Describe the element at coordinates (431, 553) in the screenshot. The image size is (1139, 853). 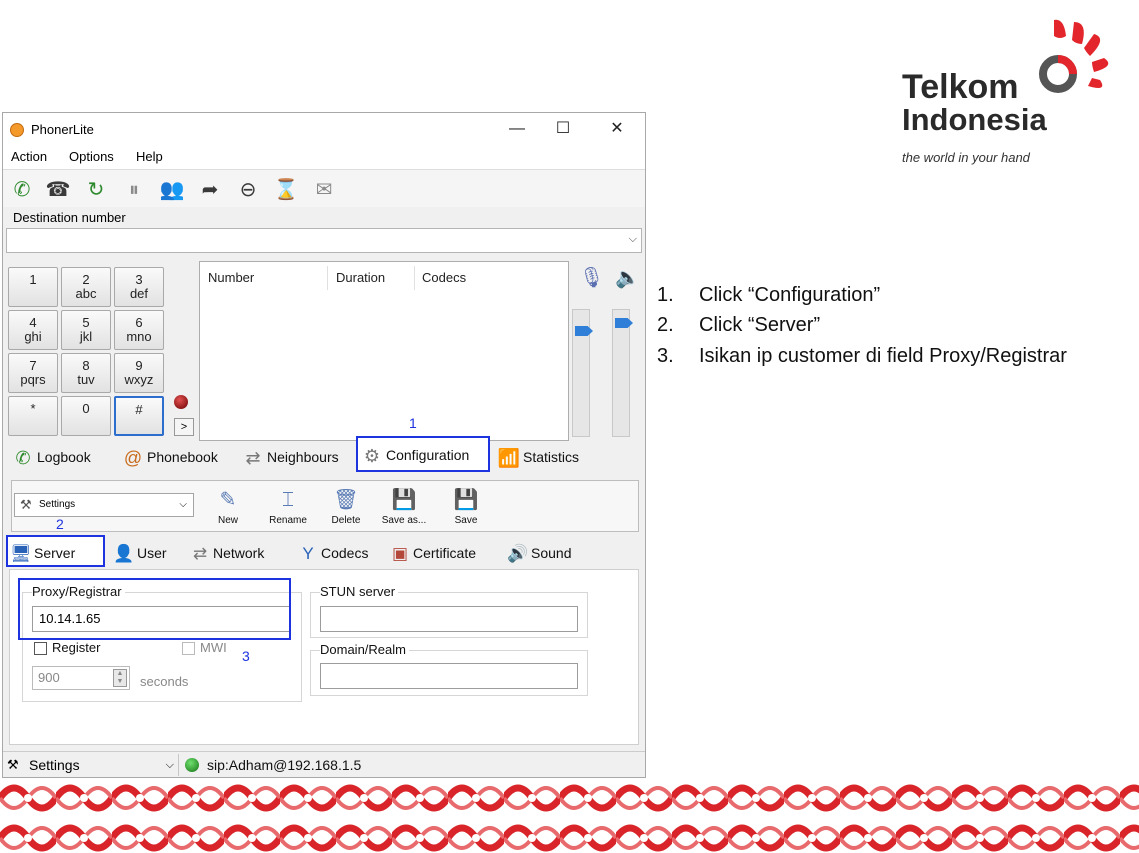
I see `tab-certificate: ▣ Certificate` at that location.